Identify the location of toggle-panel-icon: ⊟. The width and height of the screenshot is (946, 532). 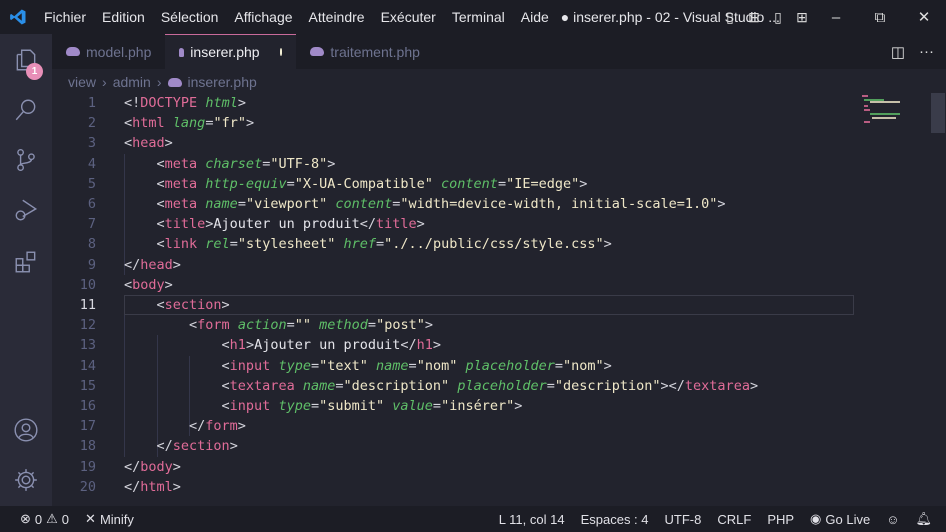
(754, 17).